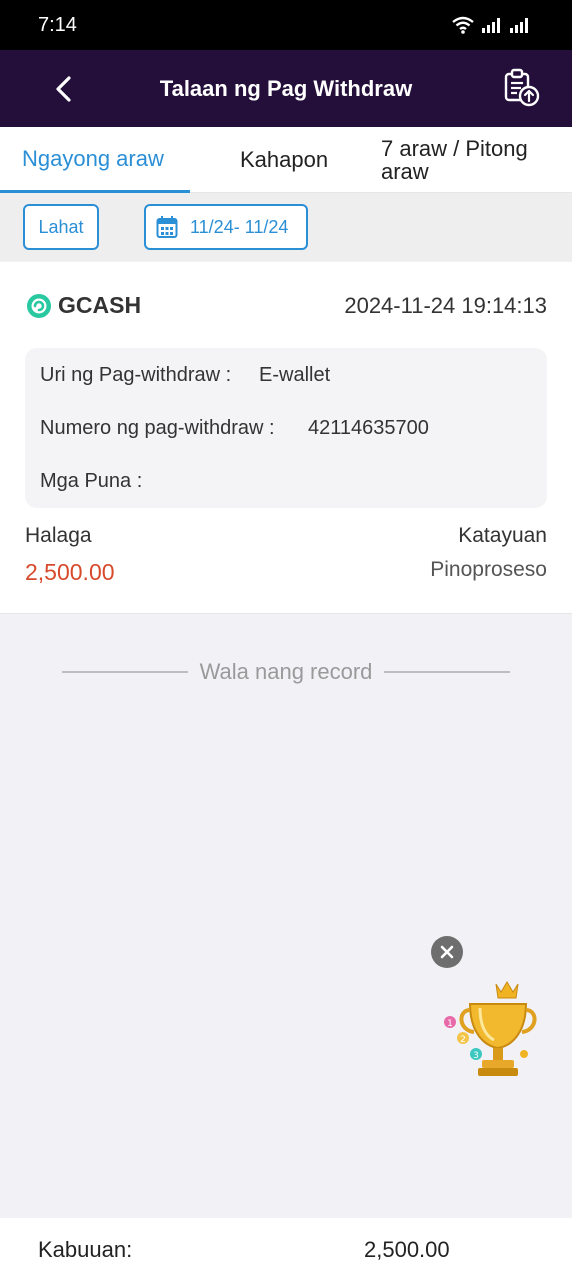 Image resolution: width=572 pixels, height=1280 pixels. What do you see at coordinates (58, 535) in the screenshot?
I see `amount-label: Halaga` at bounding box center [58, 535].